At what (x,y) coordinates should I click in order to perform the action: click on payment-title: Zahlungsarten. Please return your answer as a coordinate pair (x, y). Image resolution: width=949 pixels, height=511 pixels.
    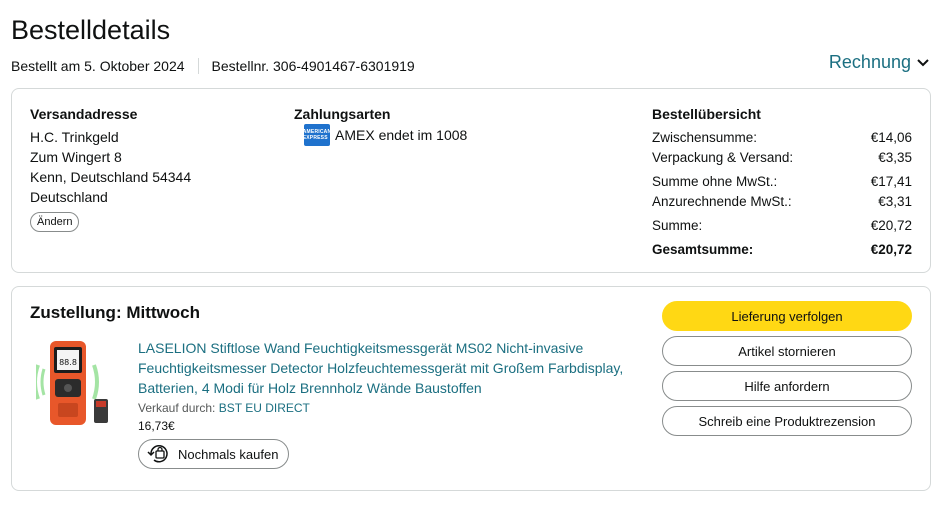
    Looking at the image, I should click on (342, 114).